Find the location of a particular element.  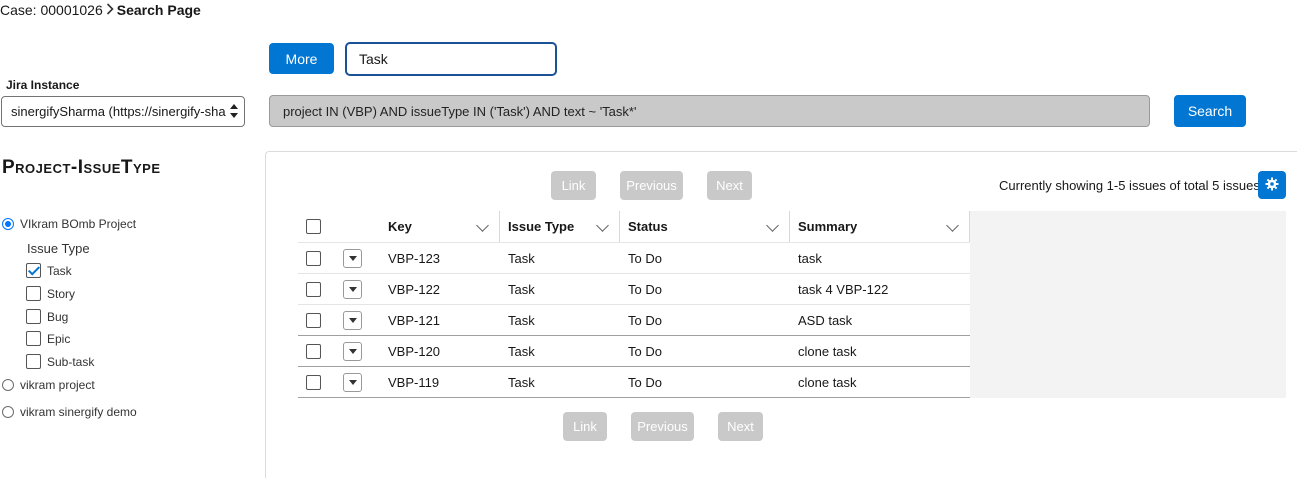

table-row: VBP-123 Task To Do task is located at coordinates (634, 258).